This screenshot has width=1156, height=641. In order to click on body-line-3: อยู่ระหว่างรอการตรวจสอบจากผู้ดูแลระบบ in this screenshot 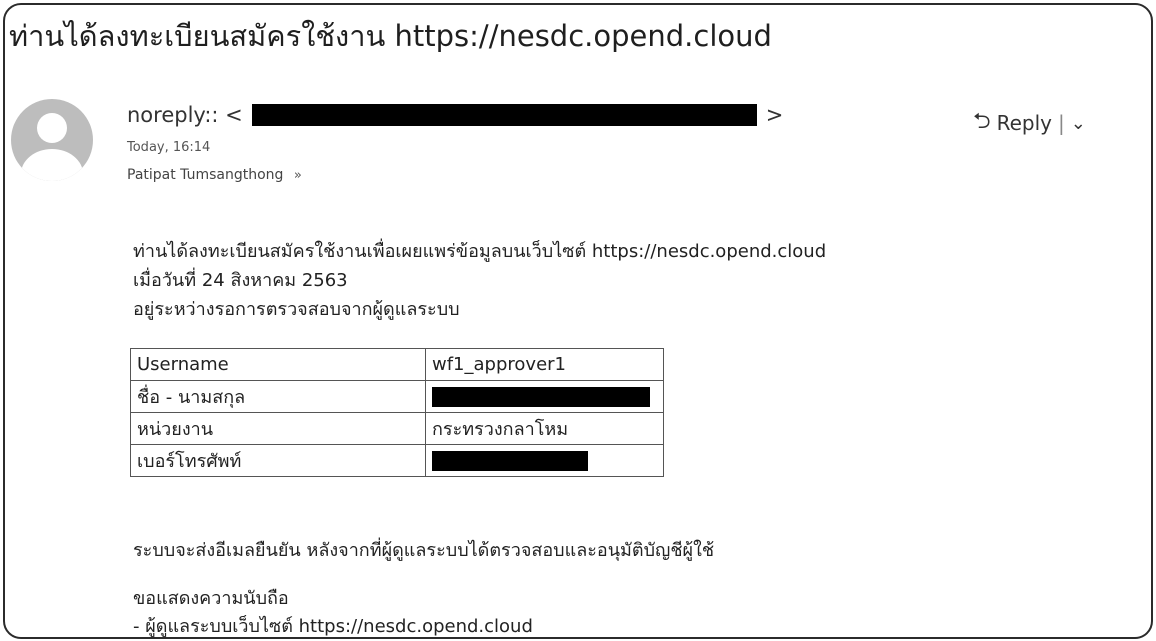, I will do `click(296, 309)`.